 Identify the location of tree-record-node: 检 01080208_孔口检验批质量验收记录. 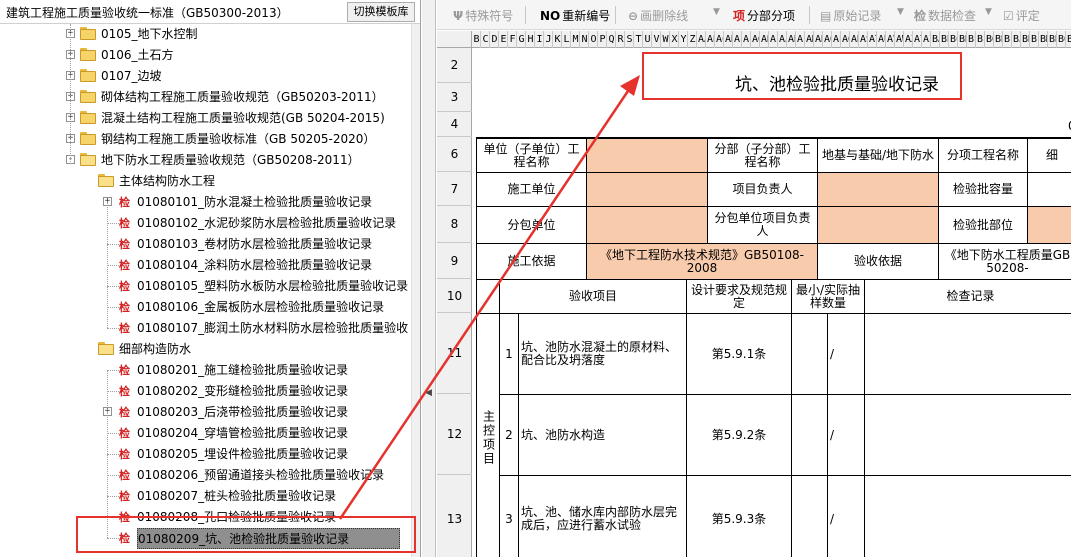
(205, 517).